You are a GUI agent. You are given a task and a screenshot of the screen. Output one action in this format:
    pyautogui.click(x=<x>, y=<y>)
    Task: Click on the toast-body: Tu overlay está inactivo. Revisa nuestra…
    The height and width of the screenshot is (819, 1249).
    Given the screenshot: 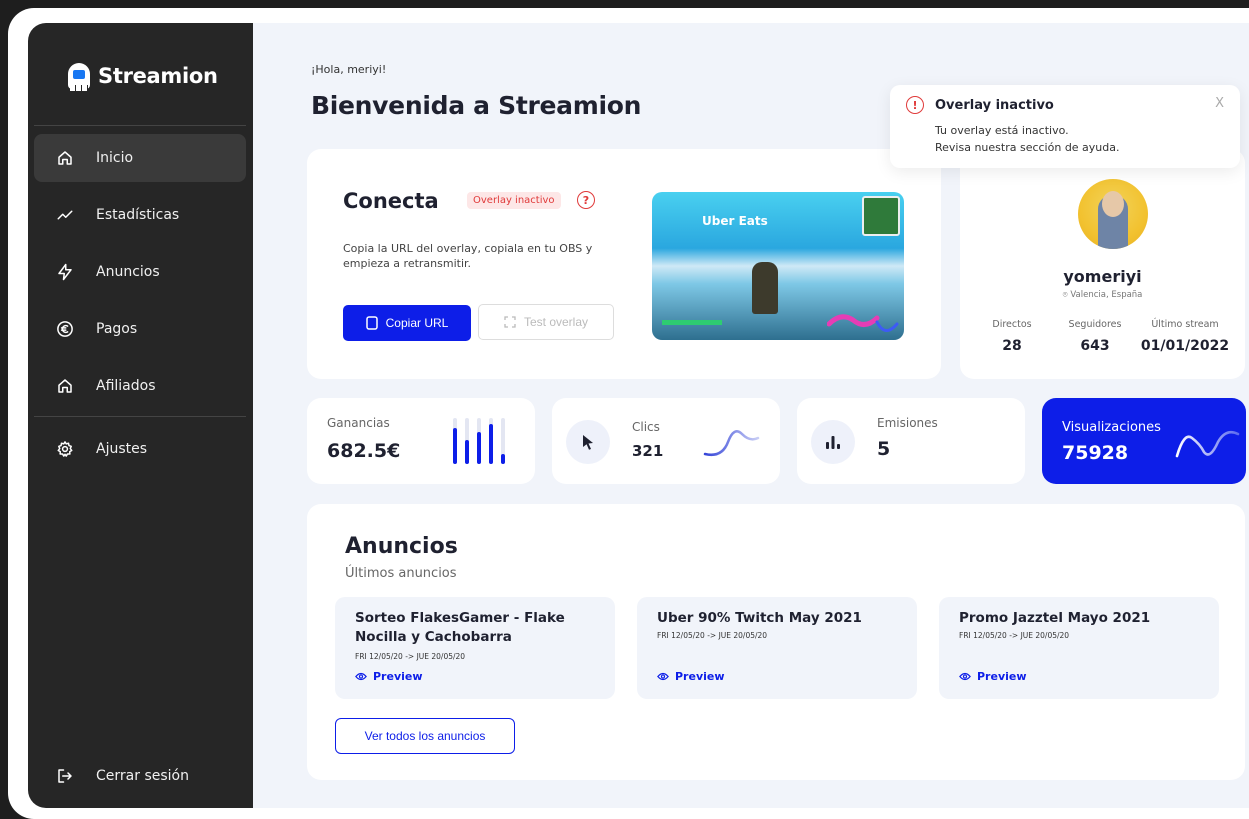 What is the action you would take?
    pyautogui.click(x=1027, y=139)
    